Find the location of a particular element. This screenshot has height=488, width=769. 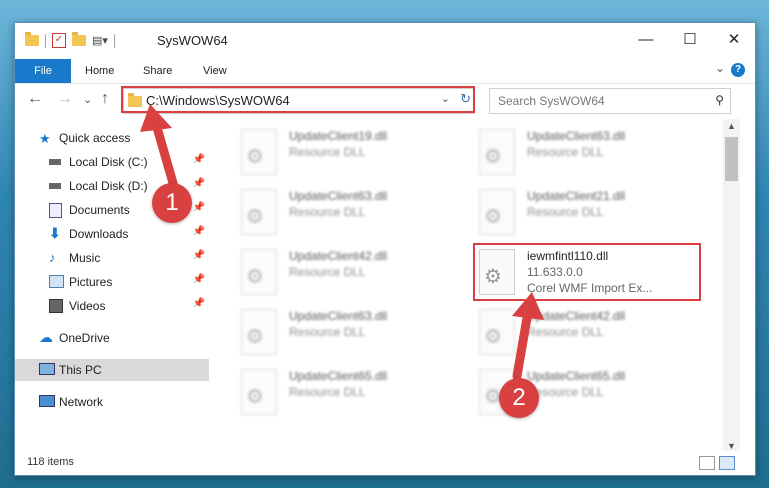

step-badge-1: 1 is located at coordinates (172, 203).